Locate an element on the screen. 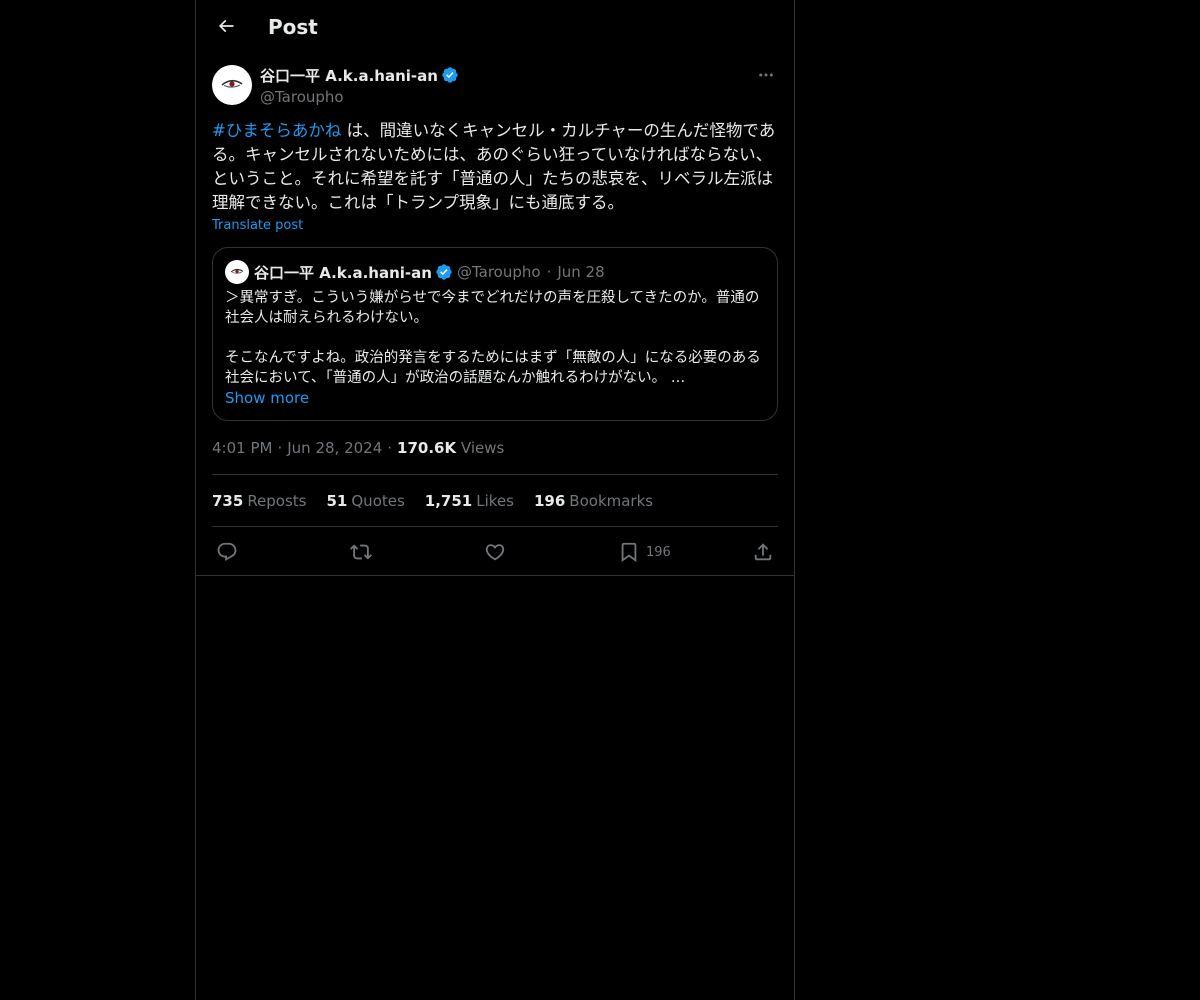  author-info: 谷口一平 A.k.a.hani-an @Taroupho is located at coordinates (359, 85).